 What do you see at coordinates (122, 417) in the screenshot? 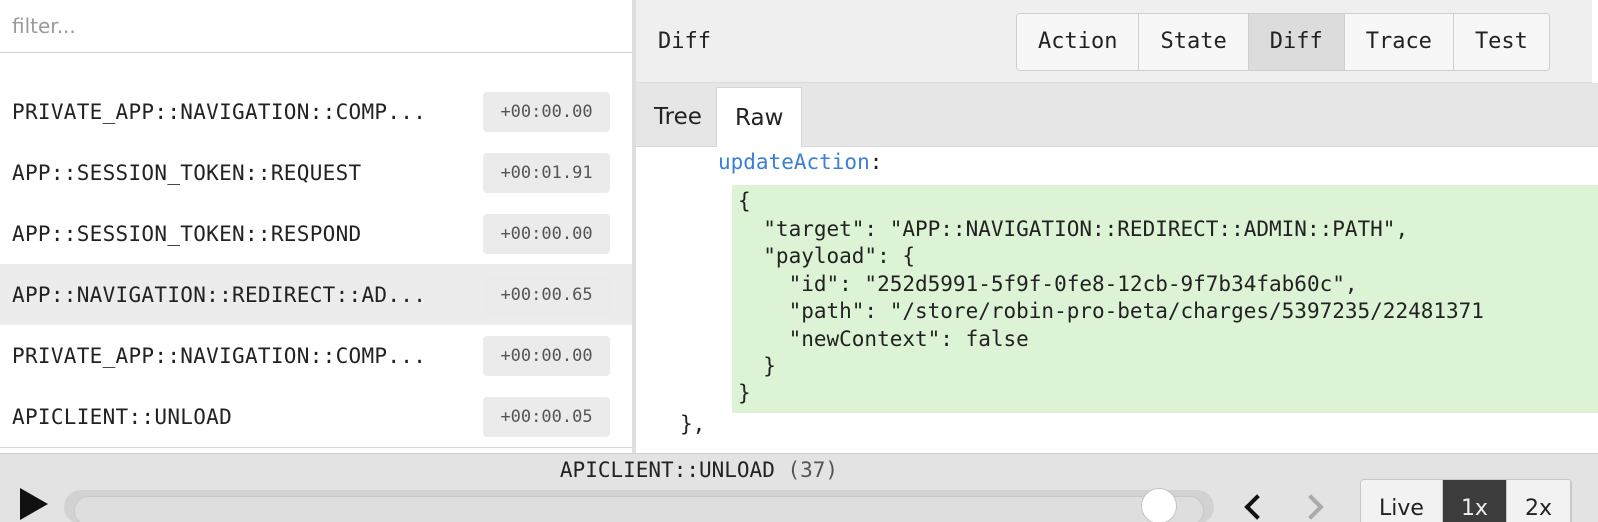
I see `action-name: APICLIENT::UNLOAD` at bounding box center [122, 417].